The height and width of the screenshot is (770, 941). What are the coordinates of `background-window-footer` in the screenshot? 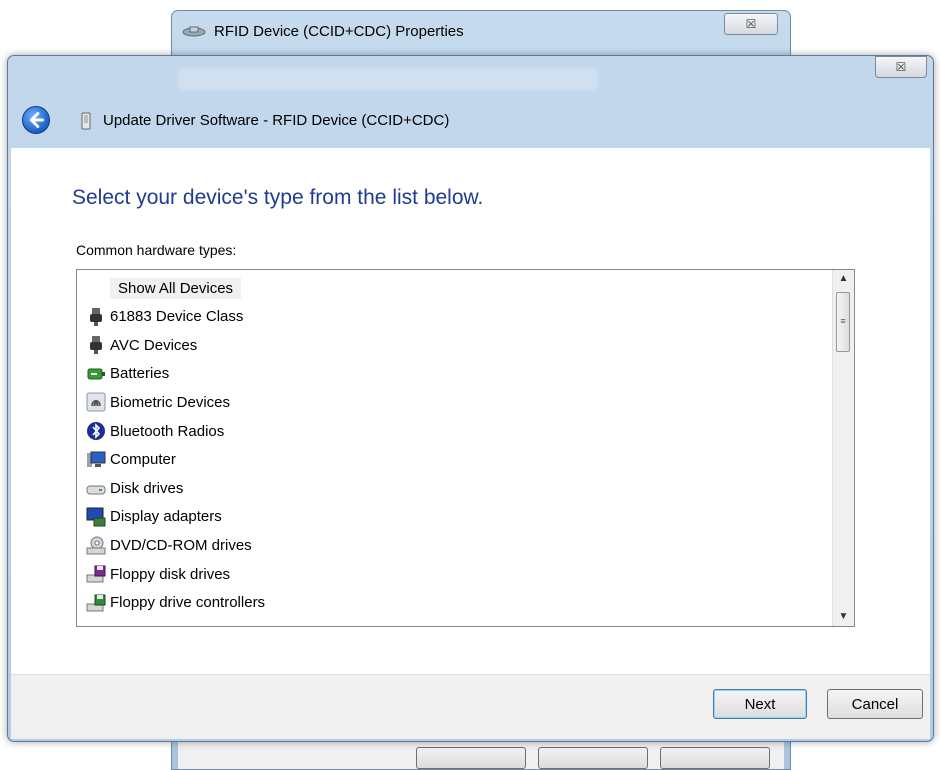 It's located at (481, 754).